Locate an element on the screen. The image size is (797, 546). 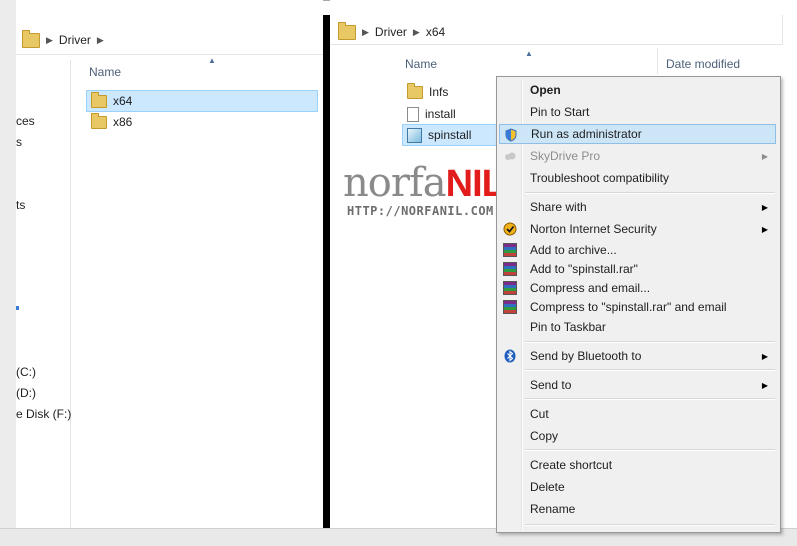
menu-item-pin-to-taskbar: Pin to Taskbar is located at coordinates (637, 327).